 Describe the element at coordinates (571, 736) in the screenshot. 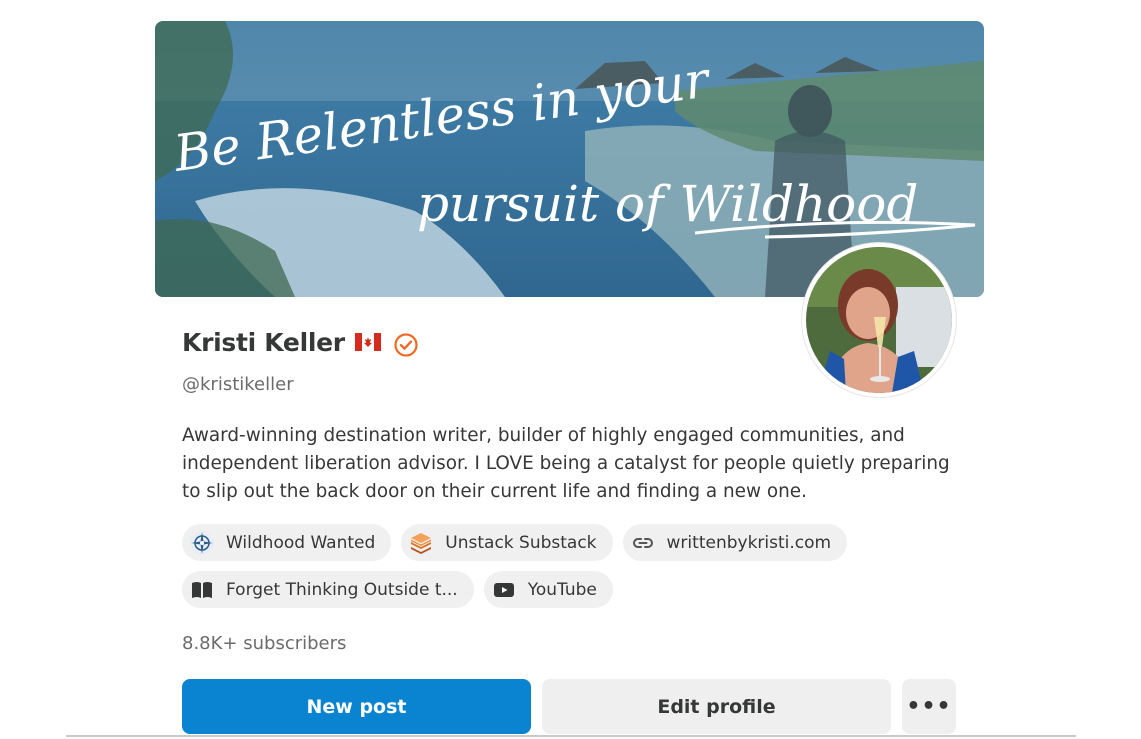

I see `divider` at that location.